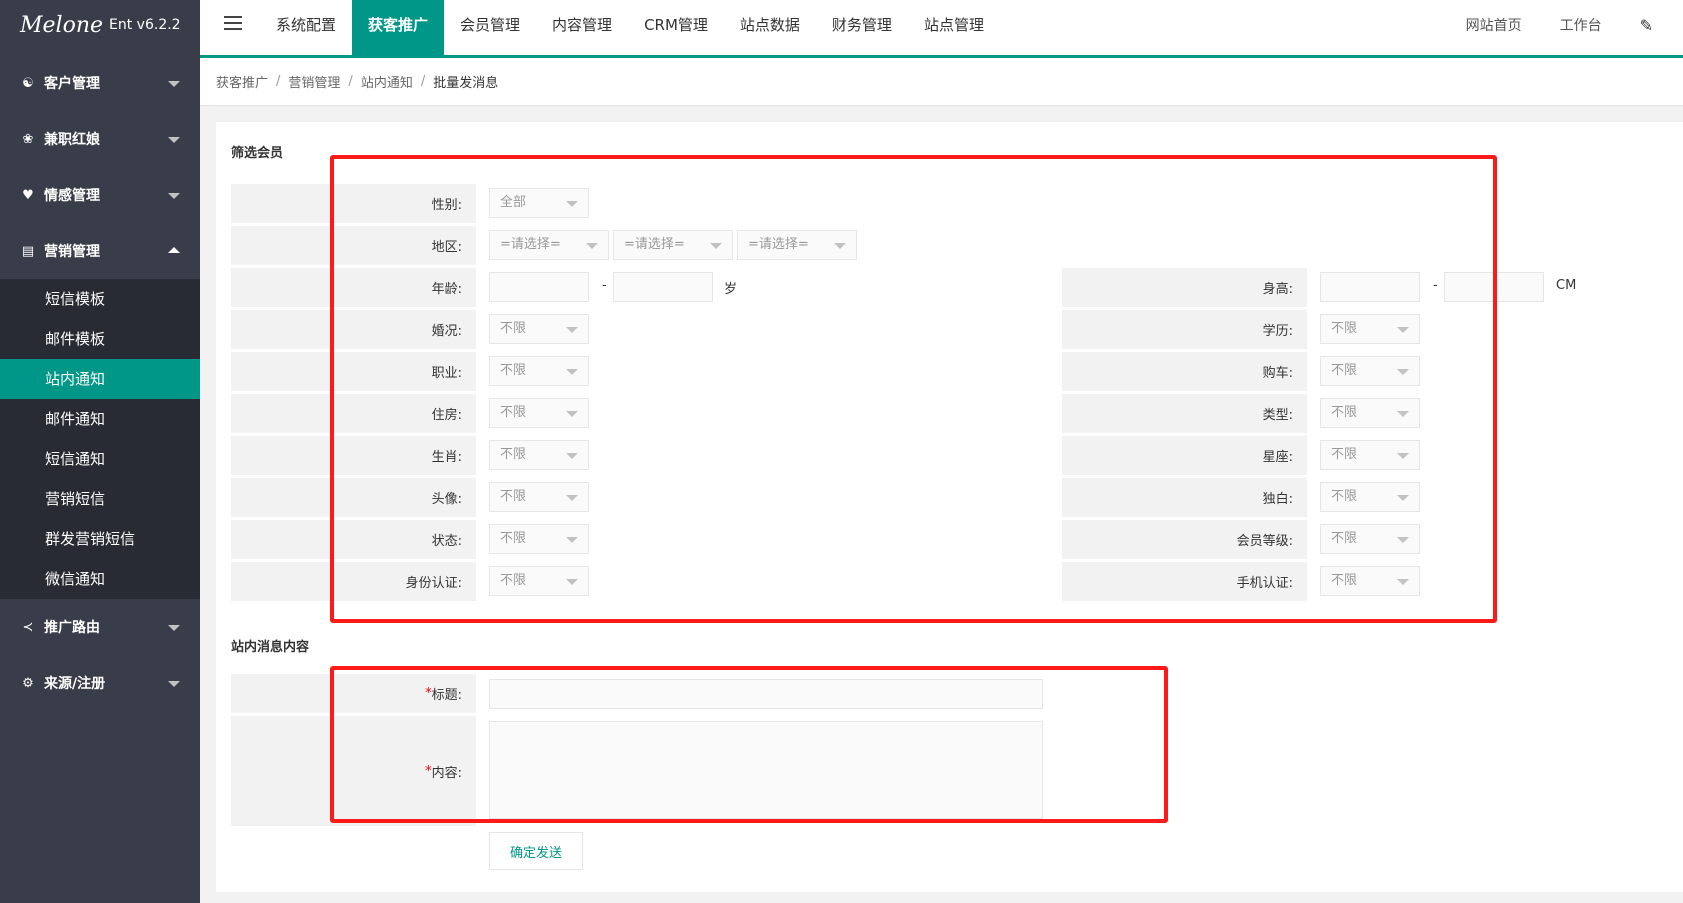  I want to click on height-min-input, so click(1370, 287).